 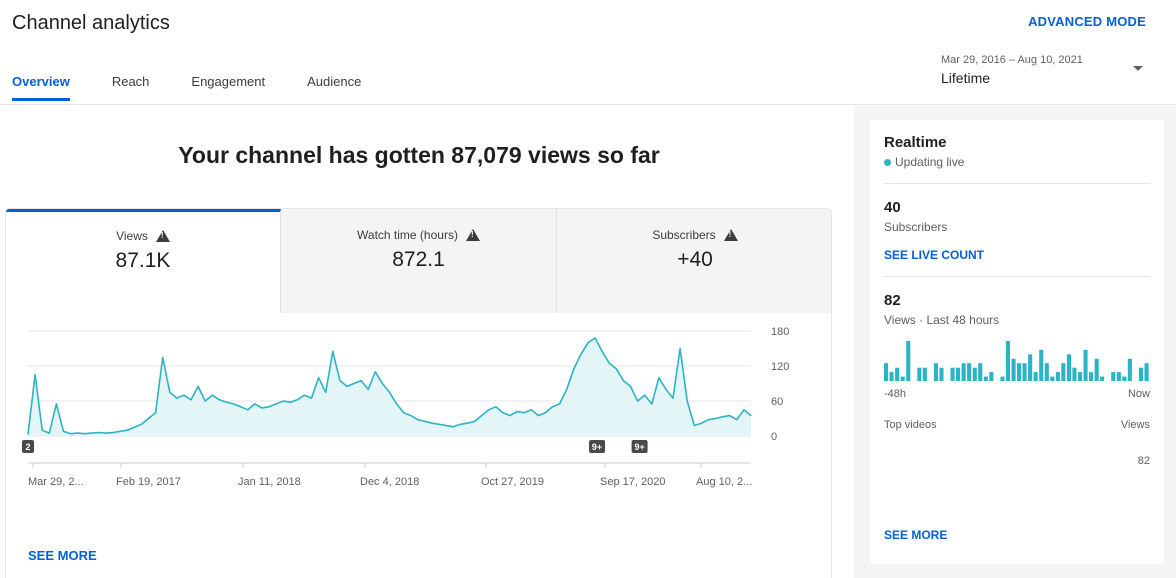 I want to click on x-tick-label: Feb 19, 2017, so click(x=148, y=482).